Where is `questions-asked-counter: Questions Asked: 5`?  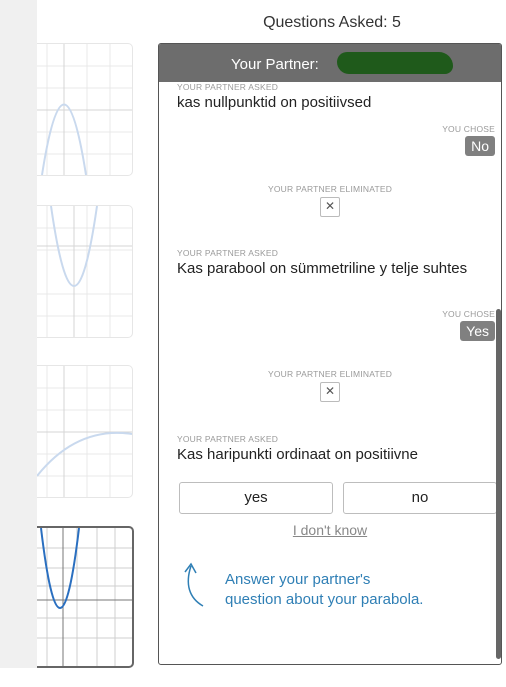
questions-asked-counter: Questions Asked: 5 is located at coordinates (332, 22).